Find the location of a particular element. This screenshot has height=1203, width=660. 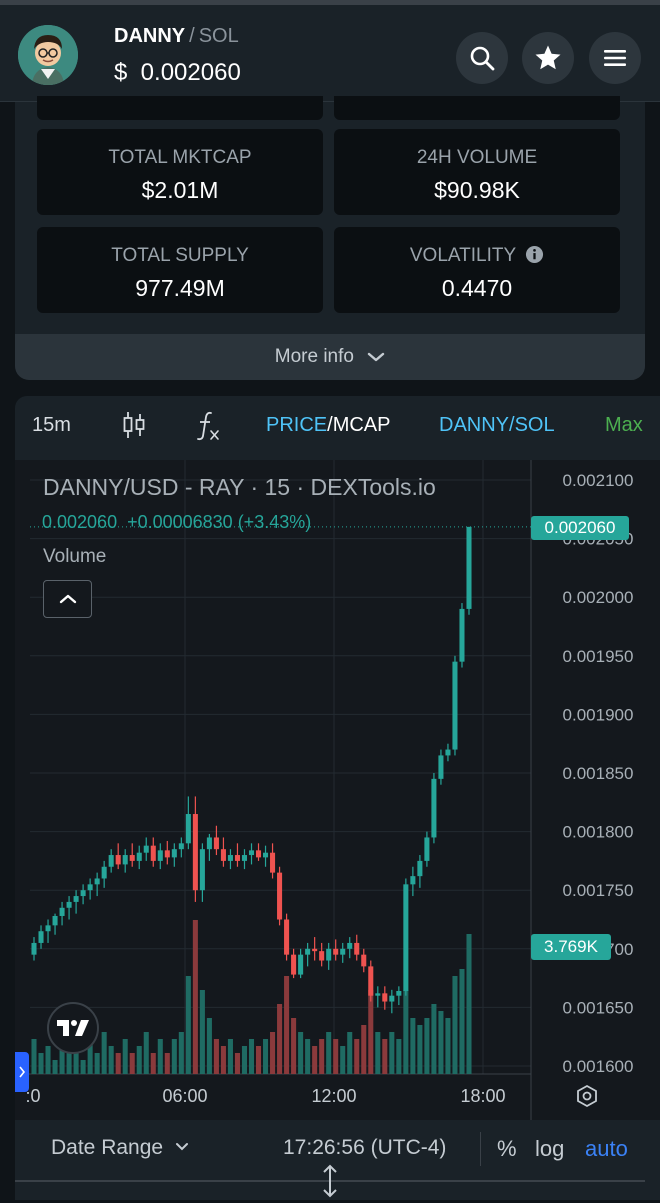

avatar is located at coordinates (48, 55).